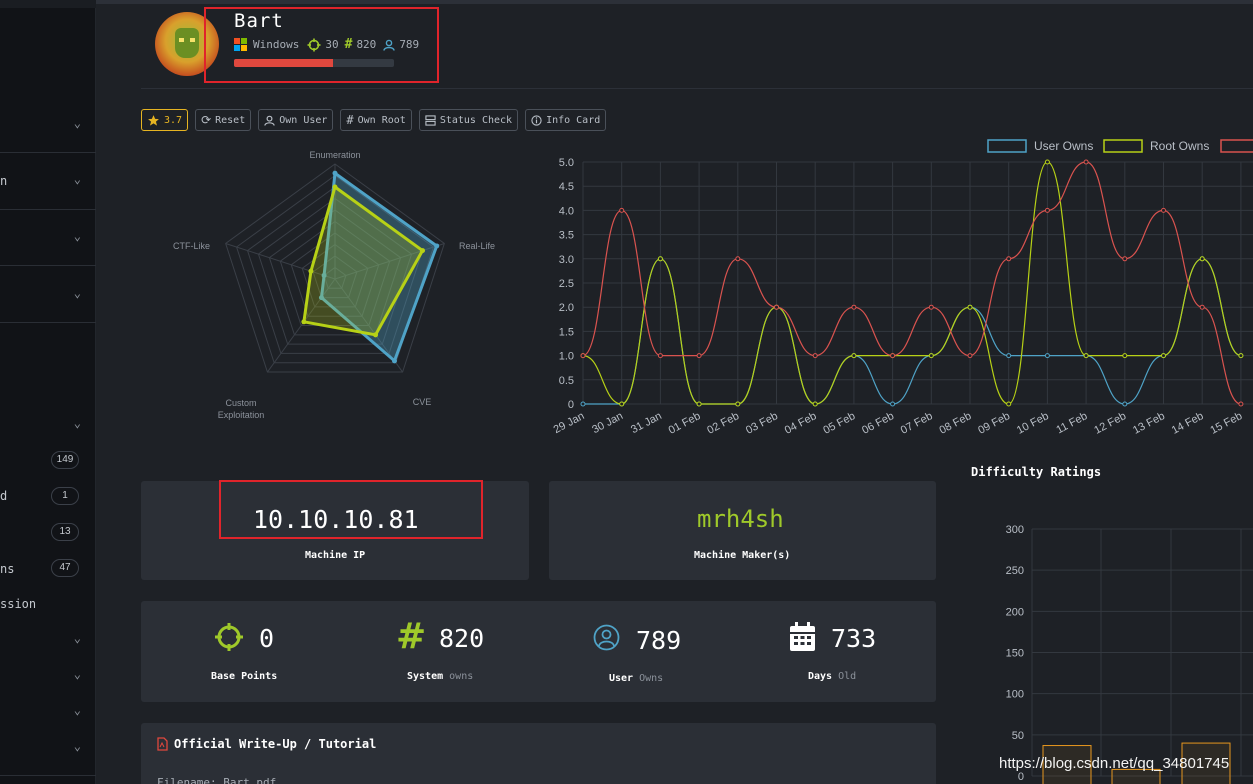  Describe the element at coordinates (566, 357) in the screenshot. I see `y-tick-label: 1.0` at that location.